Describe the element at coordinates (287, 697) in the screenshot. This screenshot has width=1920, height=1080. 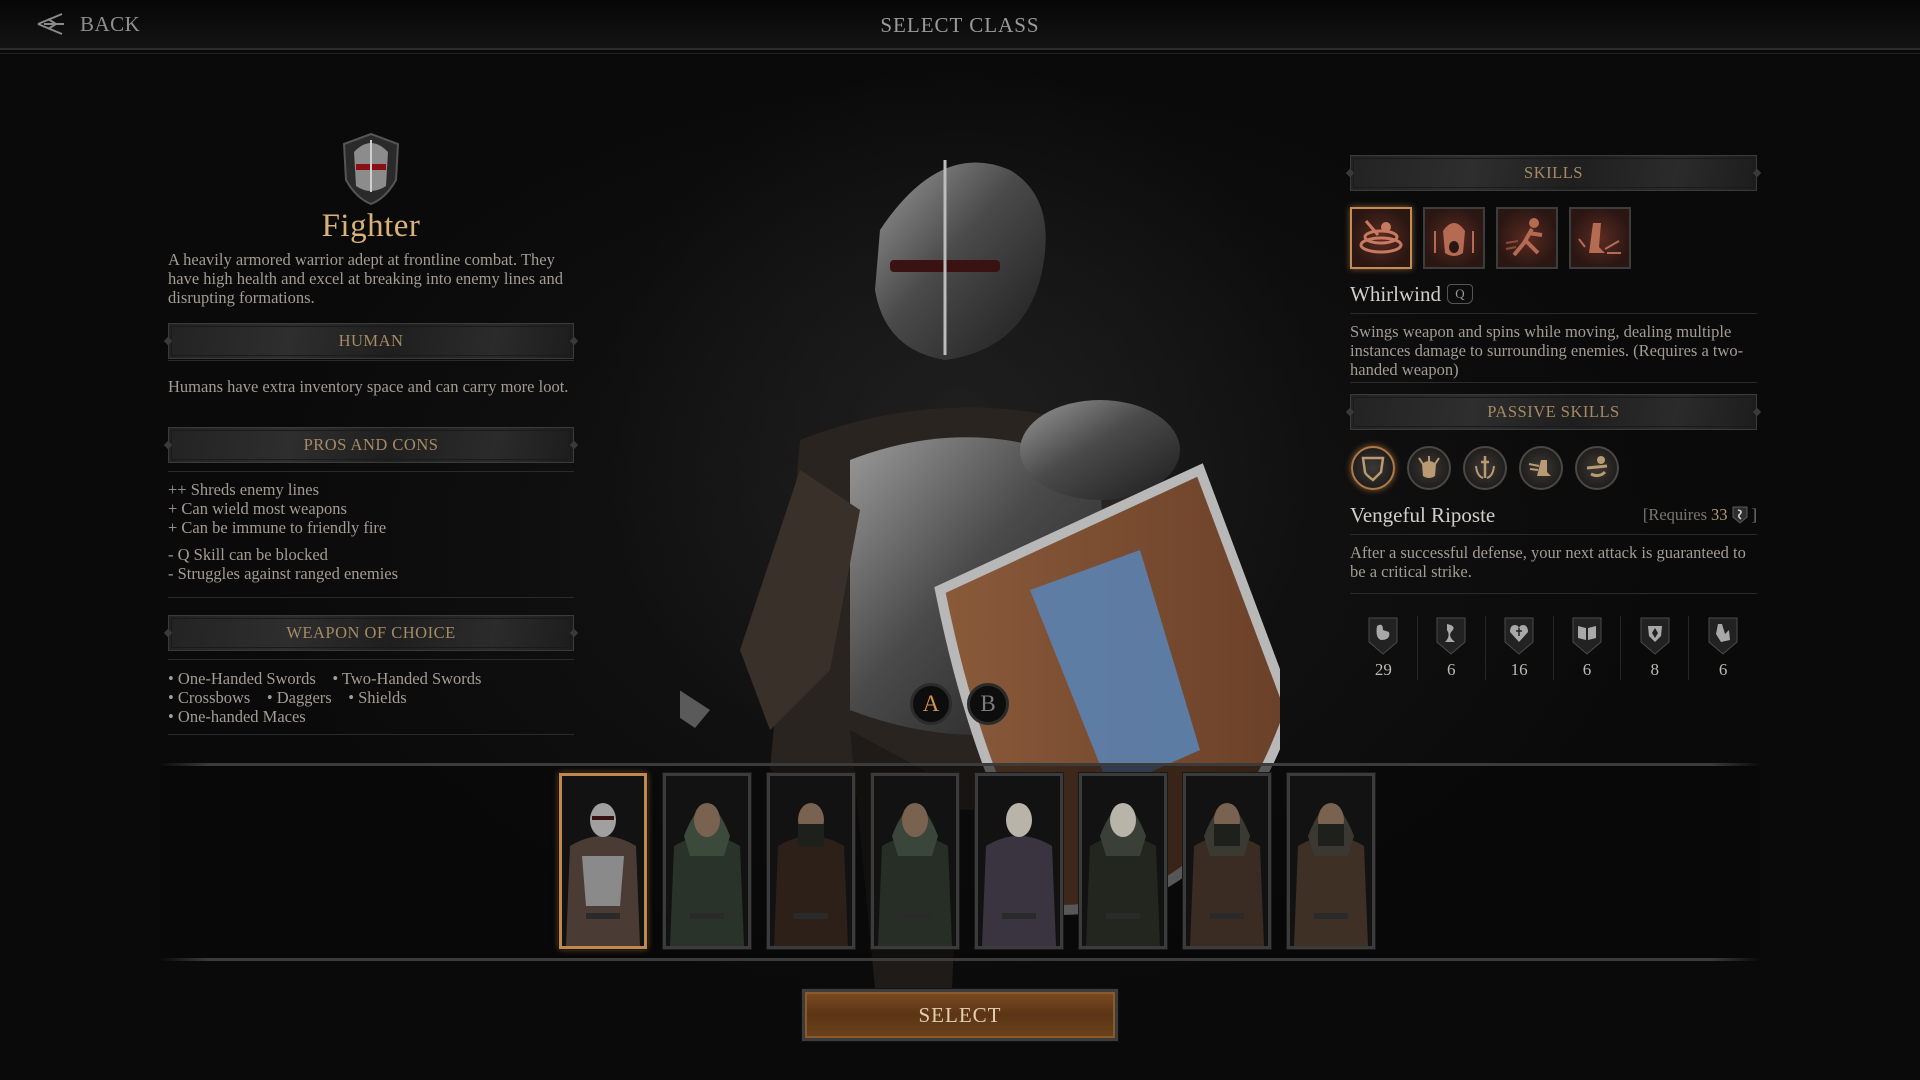
I see `weapon-line: • Crossbows • Daggers • Shields` at that location.